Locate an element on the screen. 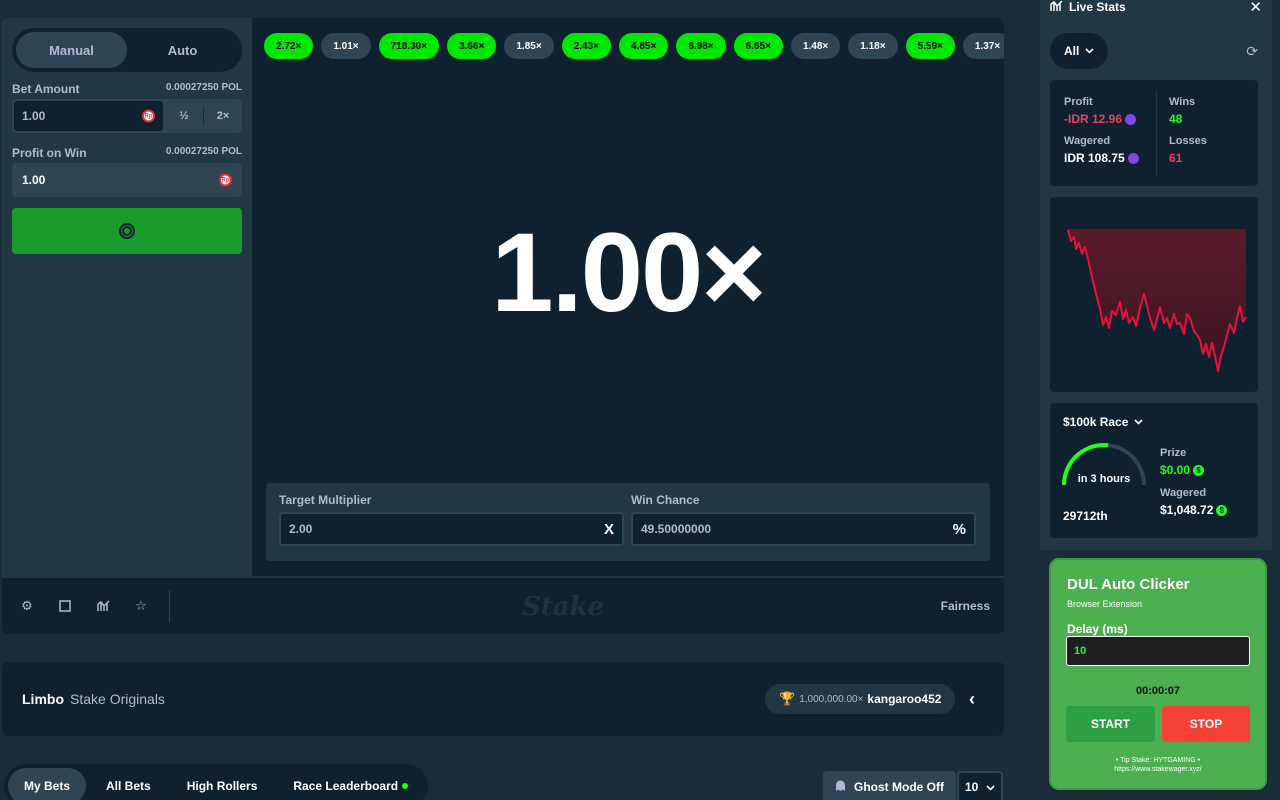 The width and height of the screenshot is (1280, 800). profit-label: Profit is located at coordinates (1078, 102).